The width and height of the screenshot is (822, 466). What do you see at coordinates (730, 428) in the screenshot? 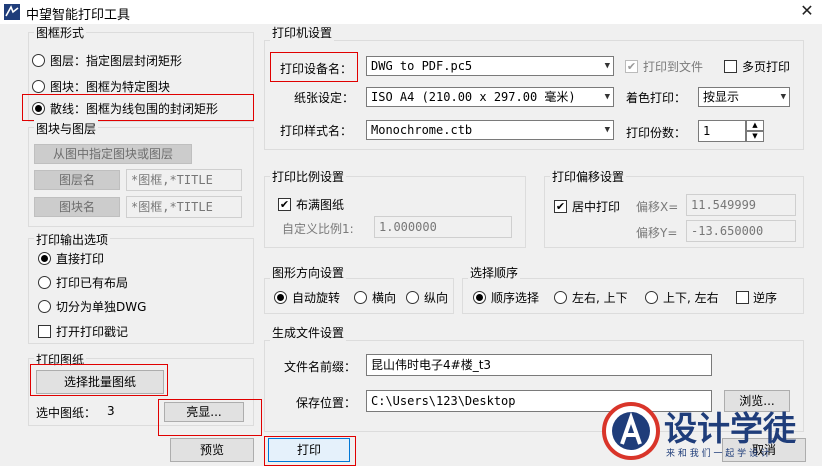
I see `watermark-brand: 设计学徒` at bounding box center [730, 428].